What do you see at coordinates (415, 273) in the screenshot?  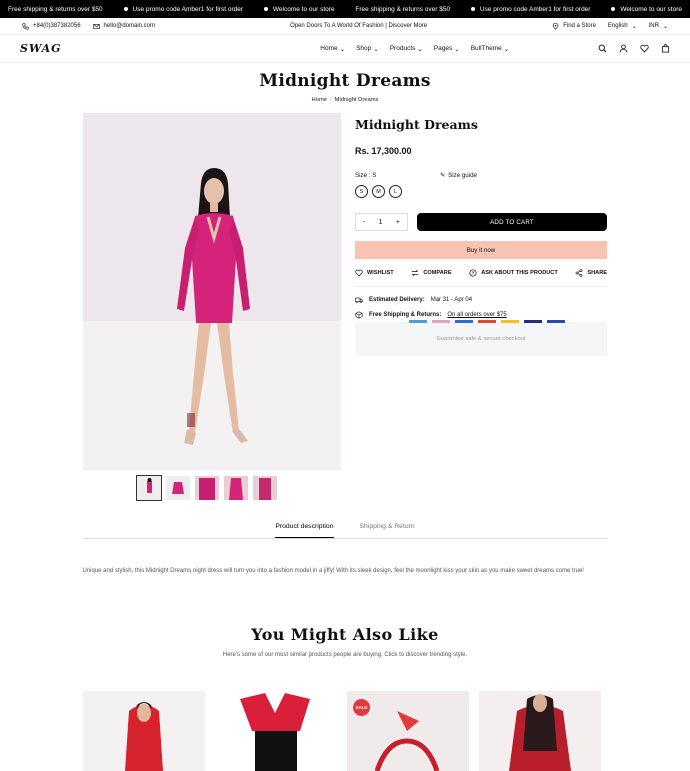 I see `compare-icon` at bounding box center [415, 273].